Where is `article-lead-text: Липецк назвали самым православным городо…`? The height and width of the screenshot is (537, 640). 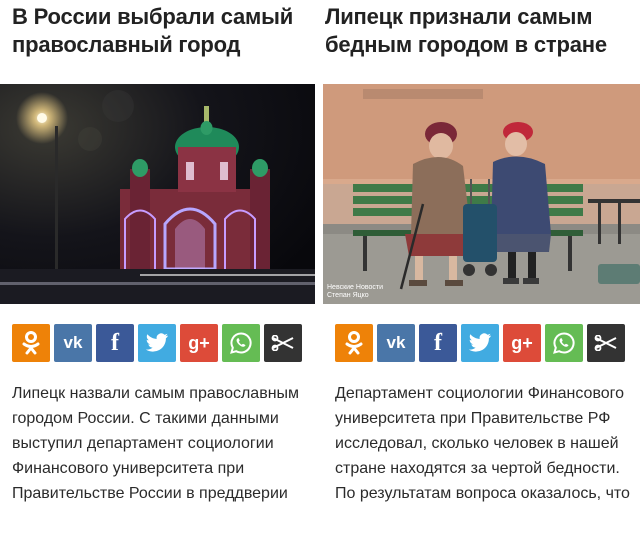 article-lead-text: Липецк назвали самым православным городо… is located at coordinates (156, 443).